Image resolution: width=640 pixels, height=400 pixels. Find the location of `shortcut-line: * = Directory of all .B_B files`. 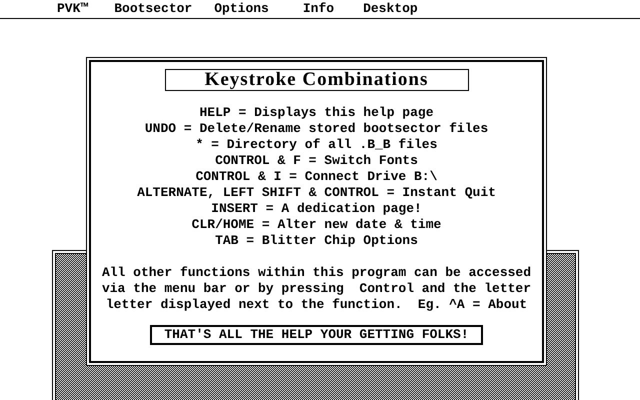

shortcut-line: * = Directory of all .B_B files is located at coordinates (317, 145).